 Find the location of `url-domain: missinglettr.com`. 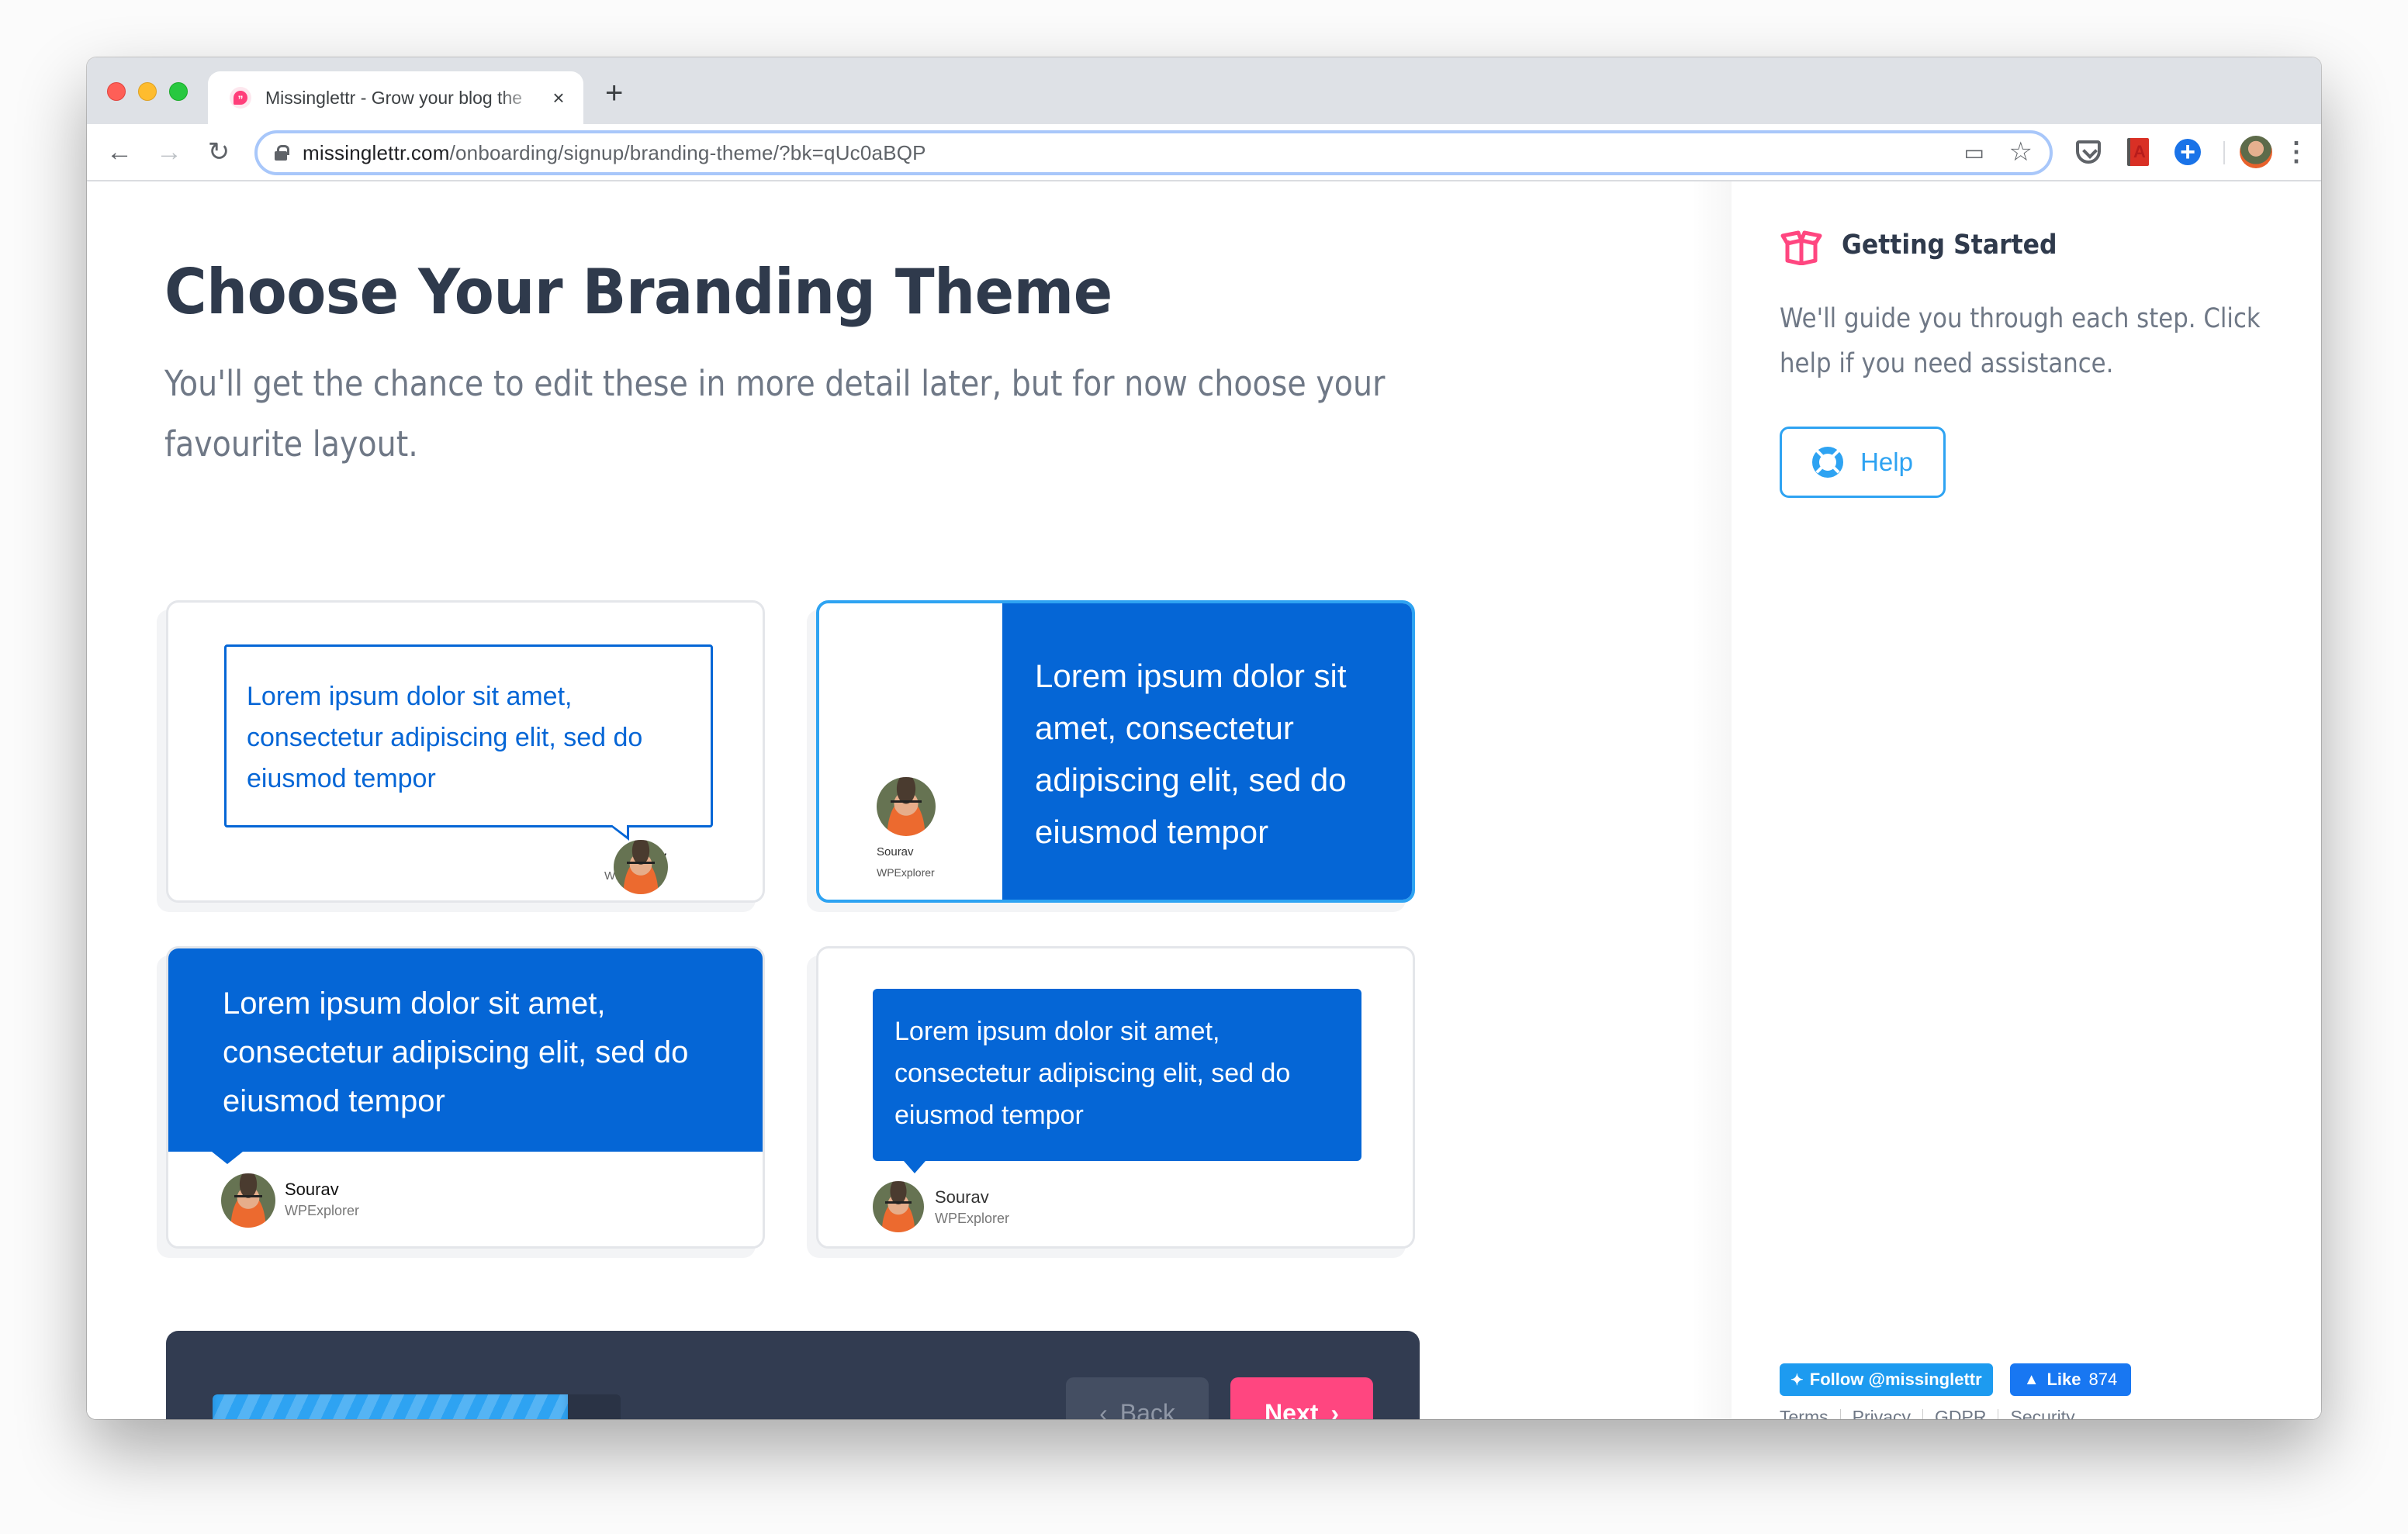

url-domain: missinglettr.com is located at coordinates (376, 152).